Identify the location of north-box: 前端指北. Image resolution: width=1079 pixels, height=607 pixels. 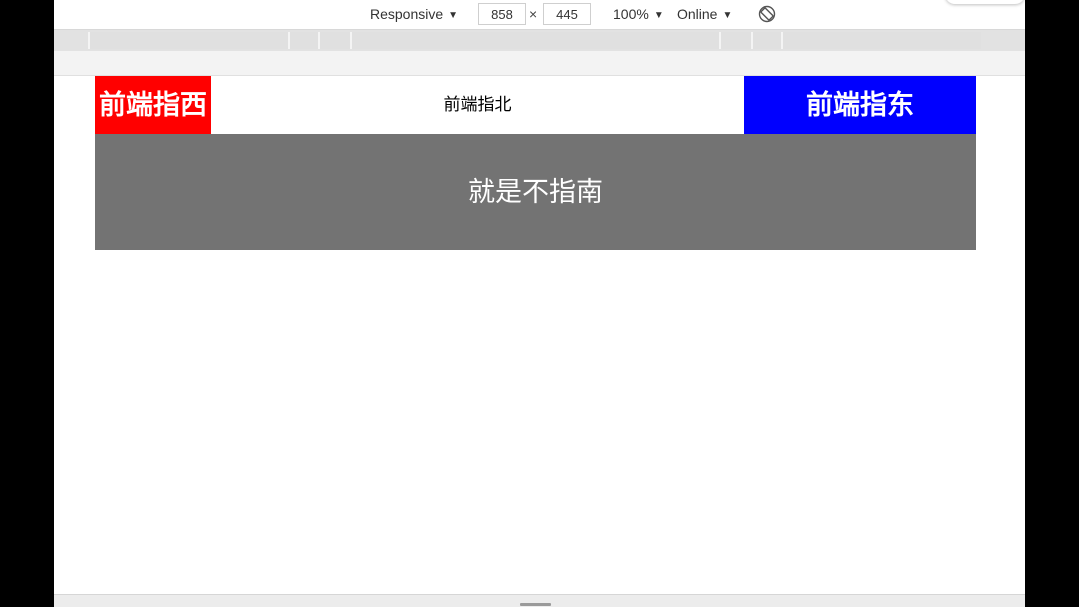
(477, 105).